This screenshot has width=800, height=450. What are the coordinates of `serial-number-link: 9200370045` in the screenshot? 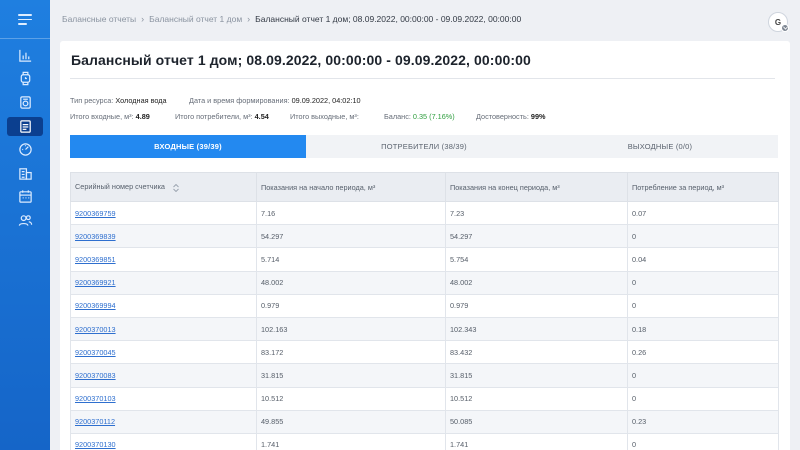 It's located at (163, 352).